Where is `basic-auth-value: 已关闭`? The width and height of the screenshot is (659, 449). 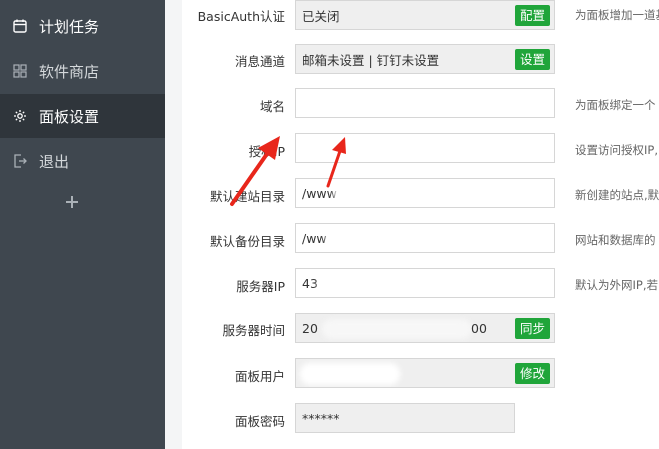 basic-auth-value: 已关闭 is located at coordinates (321, 16).